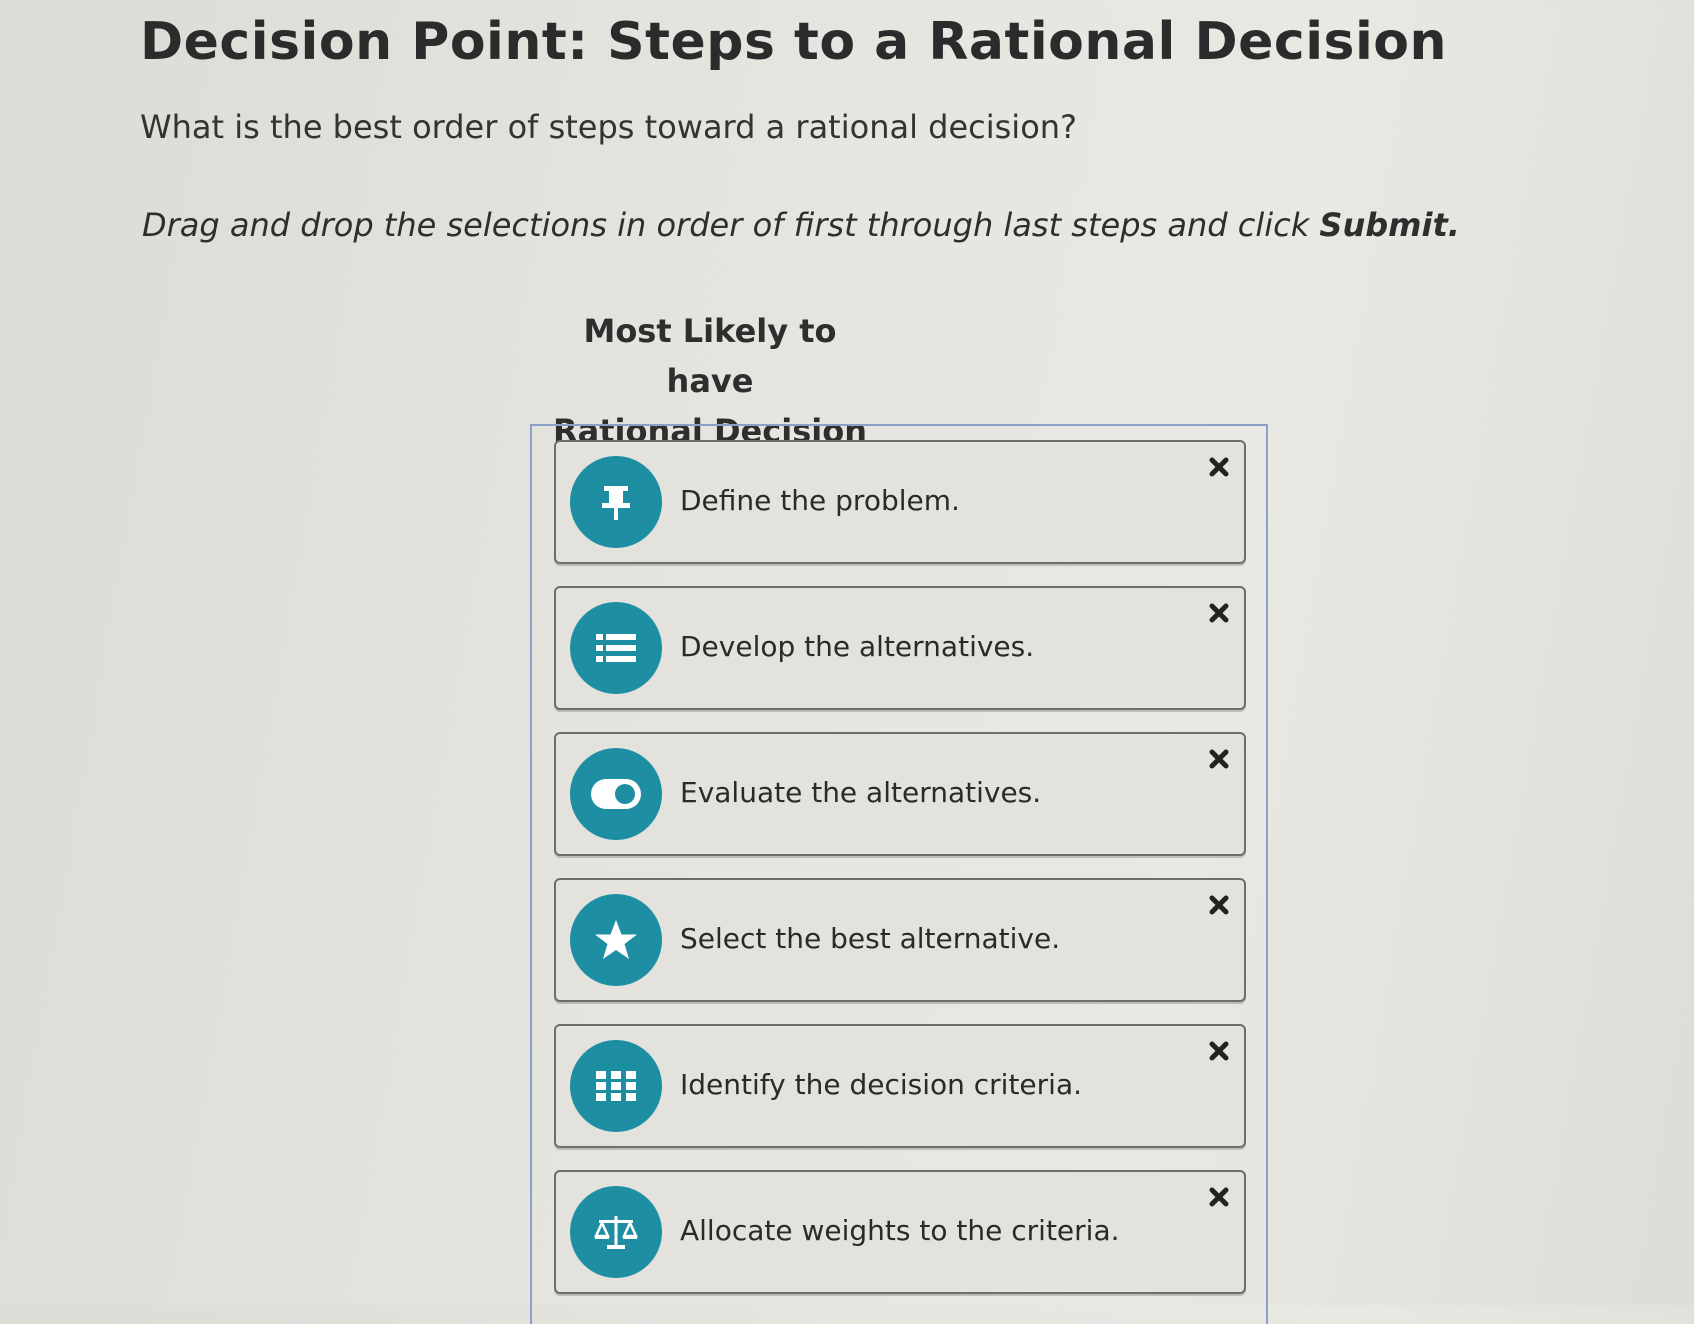 The height and width of the screenshot is (1324, 1694). I want to click on draggable-item-define-problem: Define the problem., so click(900, 502).